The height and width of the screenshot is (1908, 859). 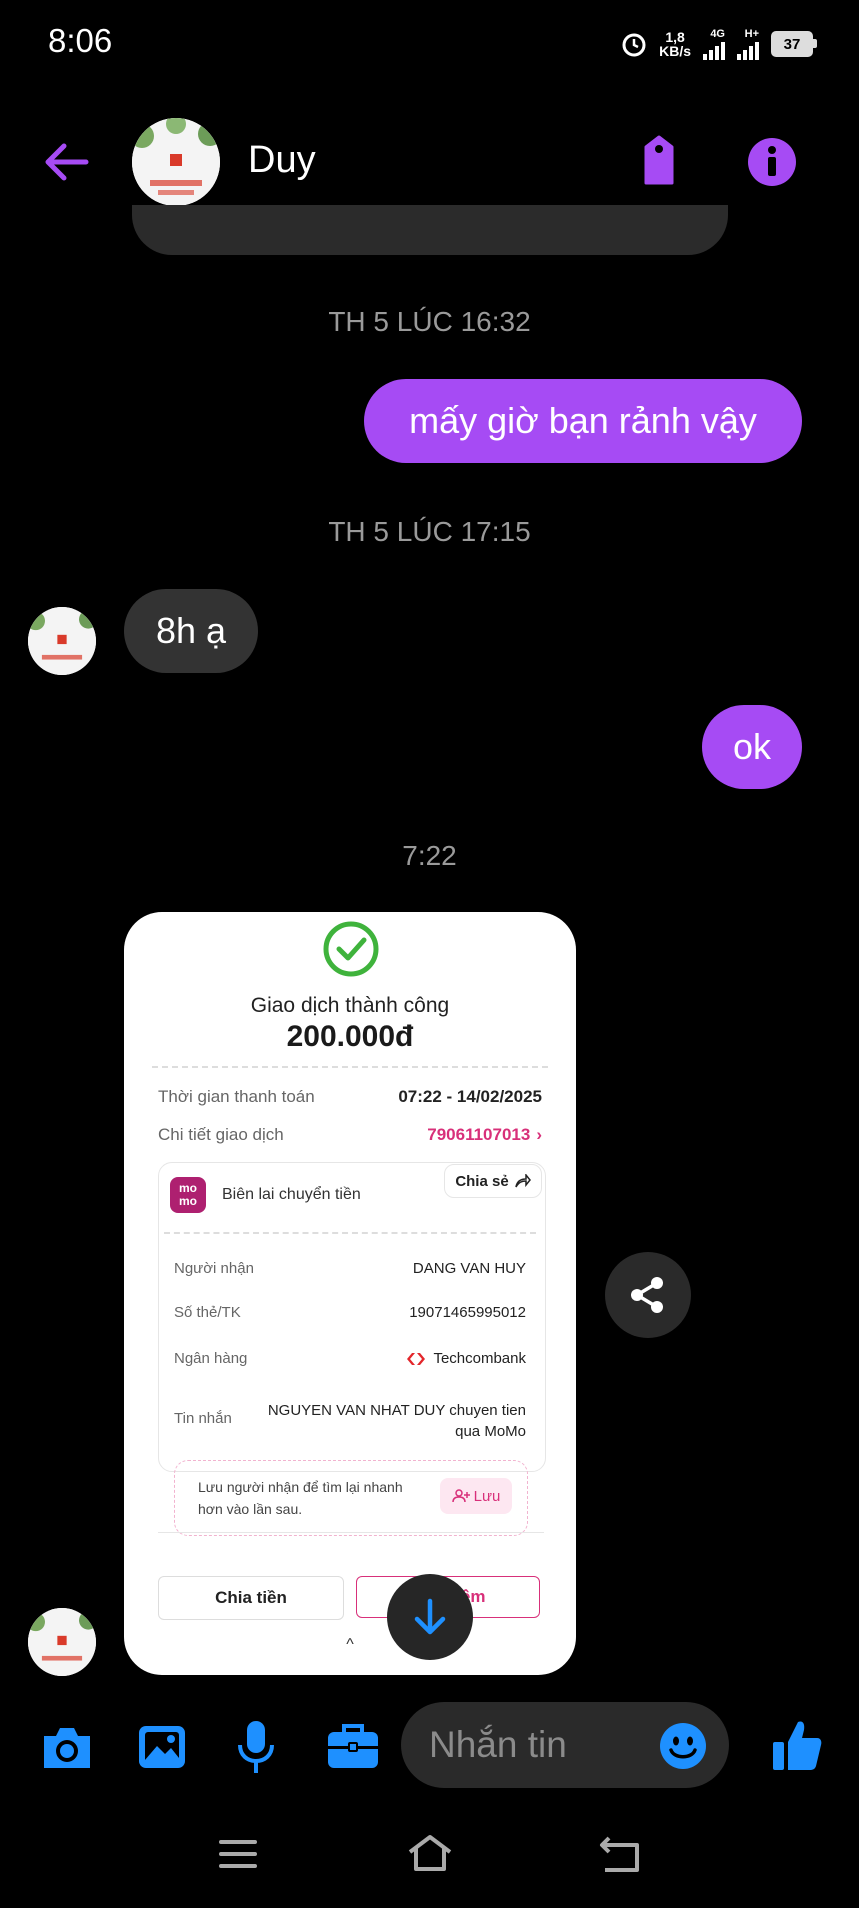 What do you see at coordinates (203, 1418) in the screenshot?
I see `message-label: Tin nhắn` at bounding box center [203, 1418].